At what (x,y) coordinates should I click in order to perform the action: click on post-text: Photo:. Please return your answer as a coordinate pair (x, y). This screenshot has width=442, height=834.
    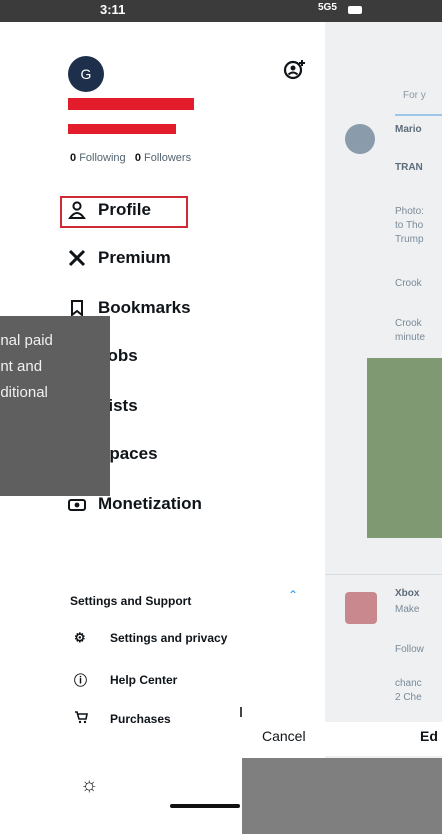
    Looking at the image, I should click on (409, 211).